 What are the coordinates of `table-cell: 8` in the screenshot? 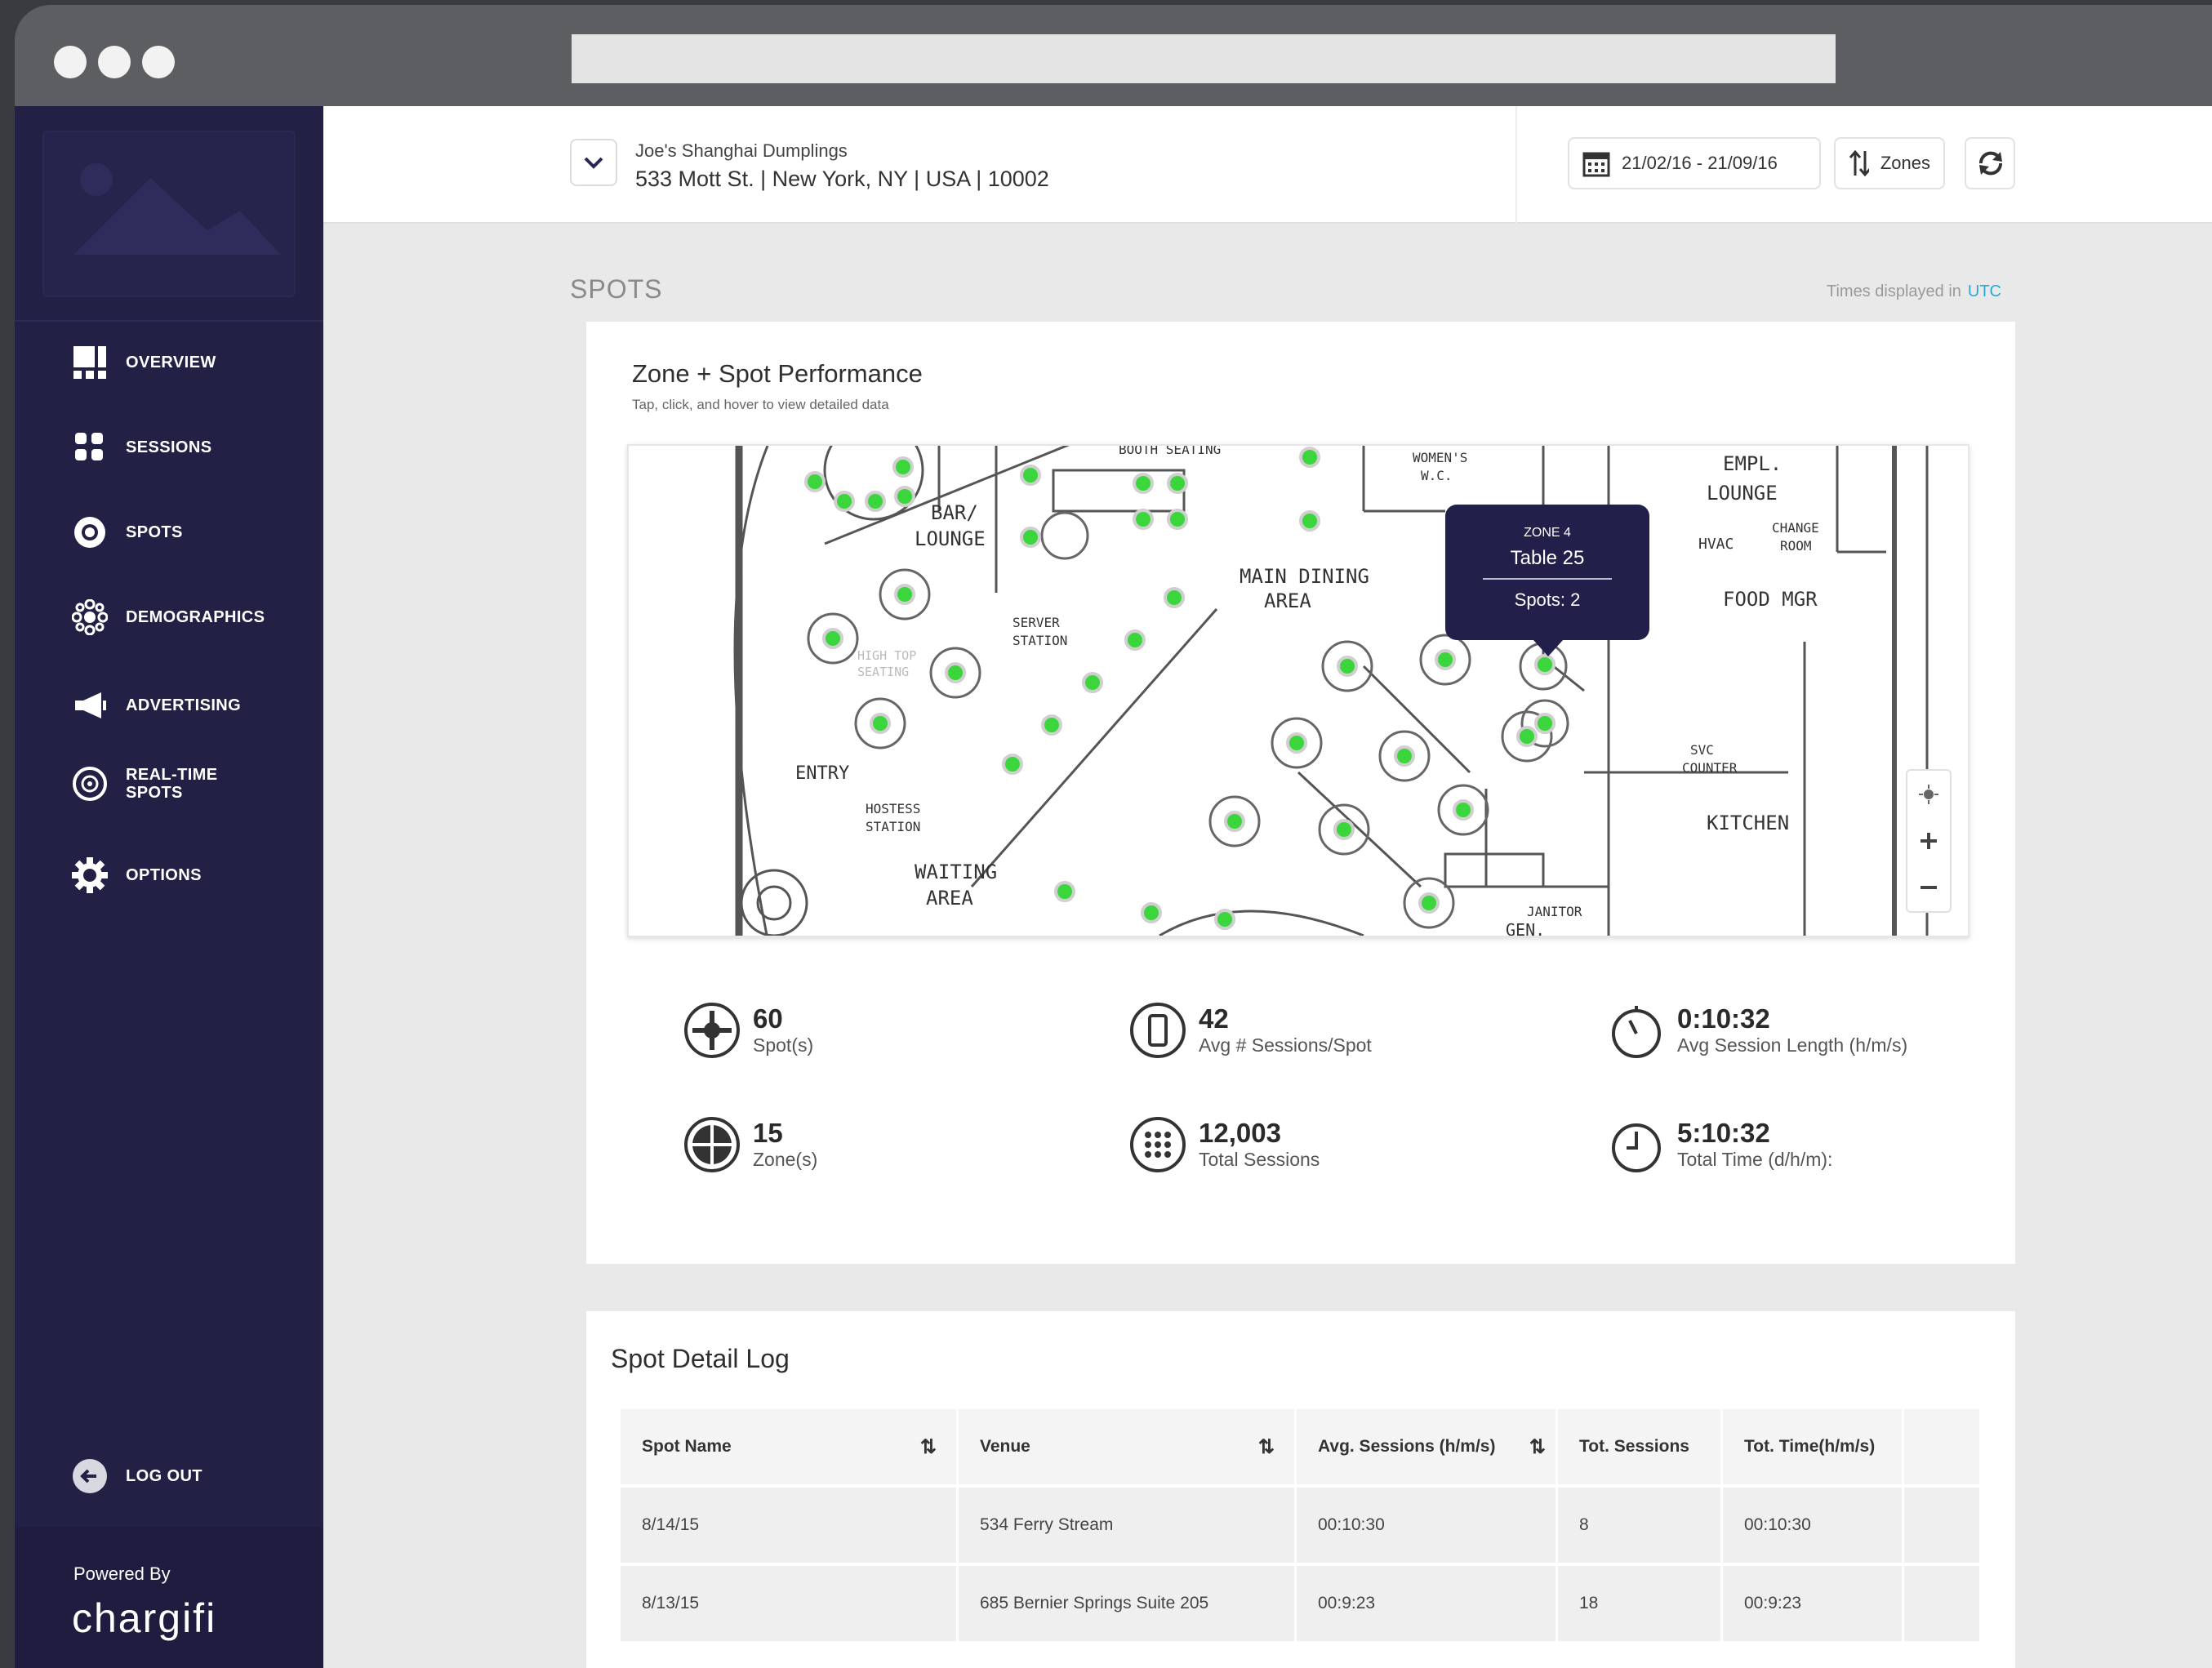 It's located at (1640, 1525).